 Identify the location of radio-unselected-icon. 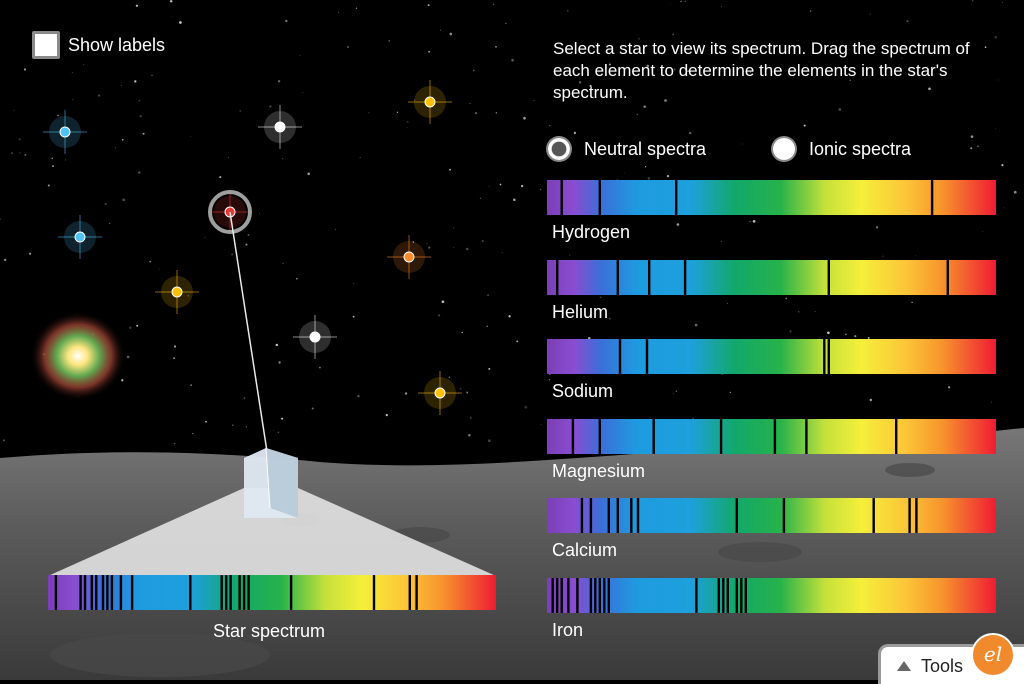
(784, 149).